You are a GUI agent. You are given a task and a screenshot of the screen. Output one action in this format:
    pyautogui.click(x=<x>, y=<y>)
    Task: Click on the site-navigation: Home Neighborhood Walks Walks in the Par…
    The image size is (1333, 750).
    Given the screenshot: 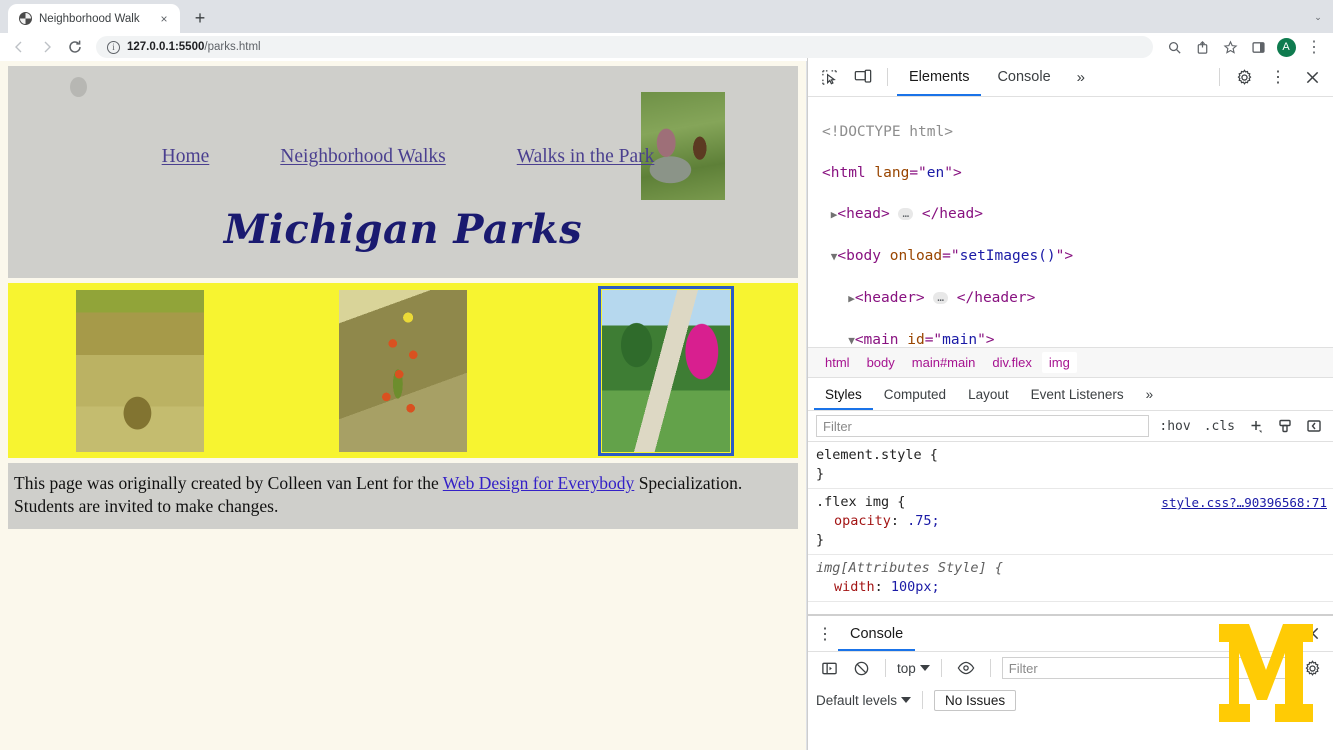 What is the action you would take?
    pyautogui.click(x=403, y=157)
    